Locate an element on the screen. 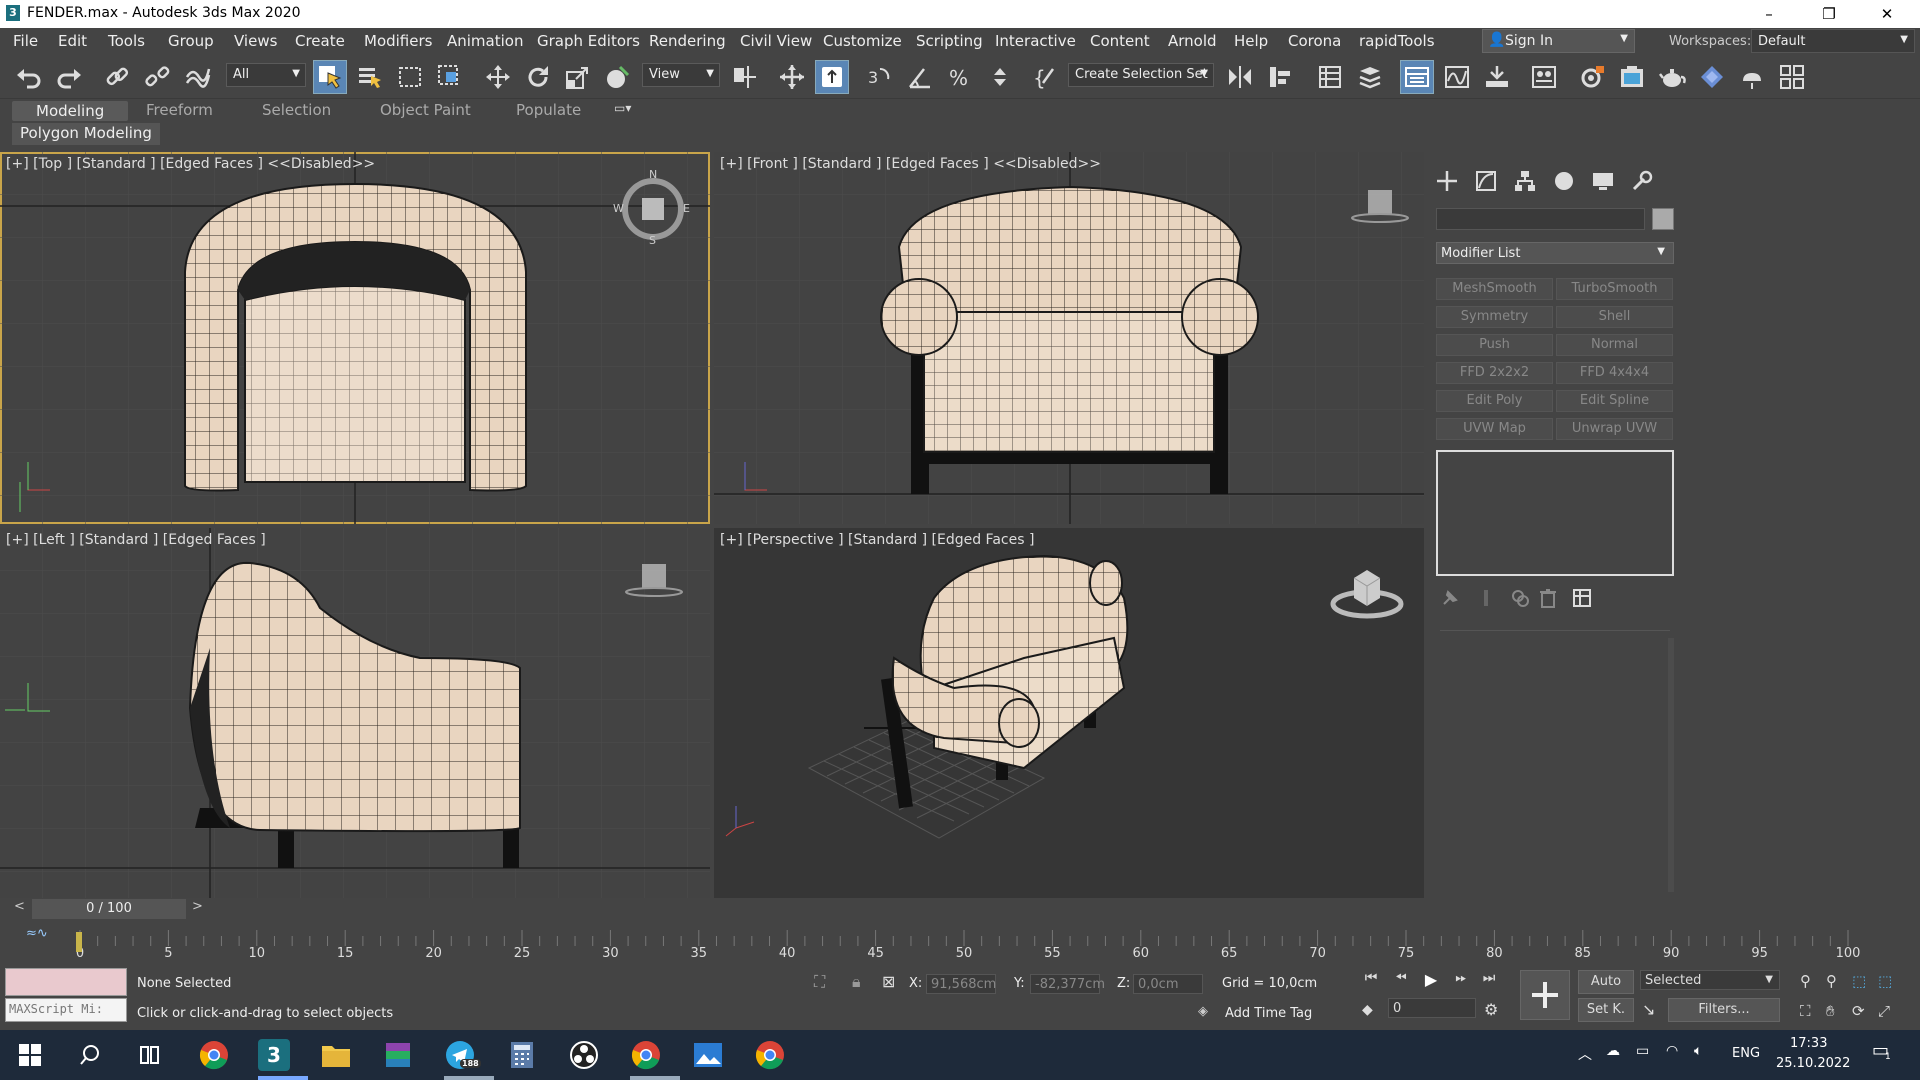 The height and width of the screenshot is (1080, 1920). viewcube-front is located at coordinates (1380, 207).